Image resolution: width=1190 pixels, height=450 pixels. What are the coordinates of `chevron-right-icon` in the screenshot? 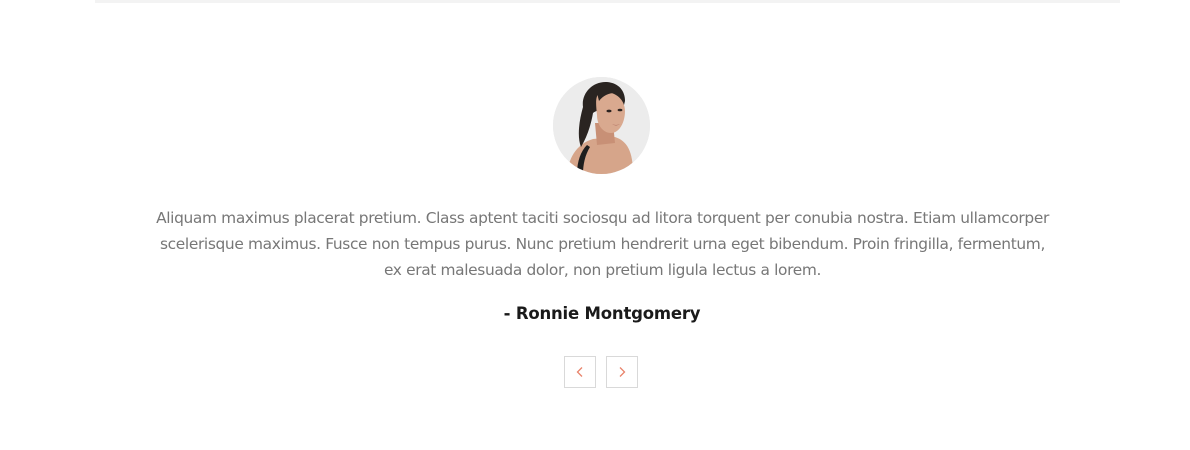 It's located at (622, 372).